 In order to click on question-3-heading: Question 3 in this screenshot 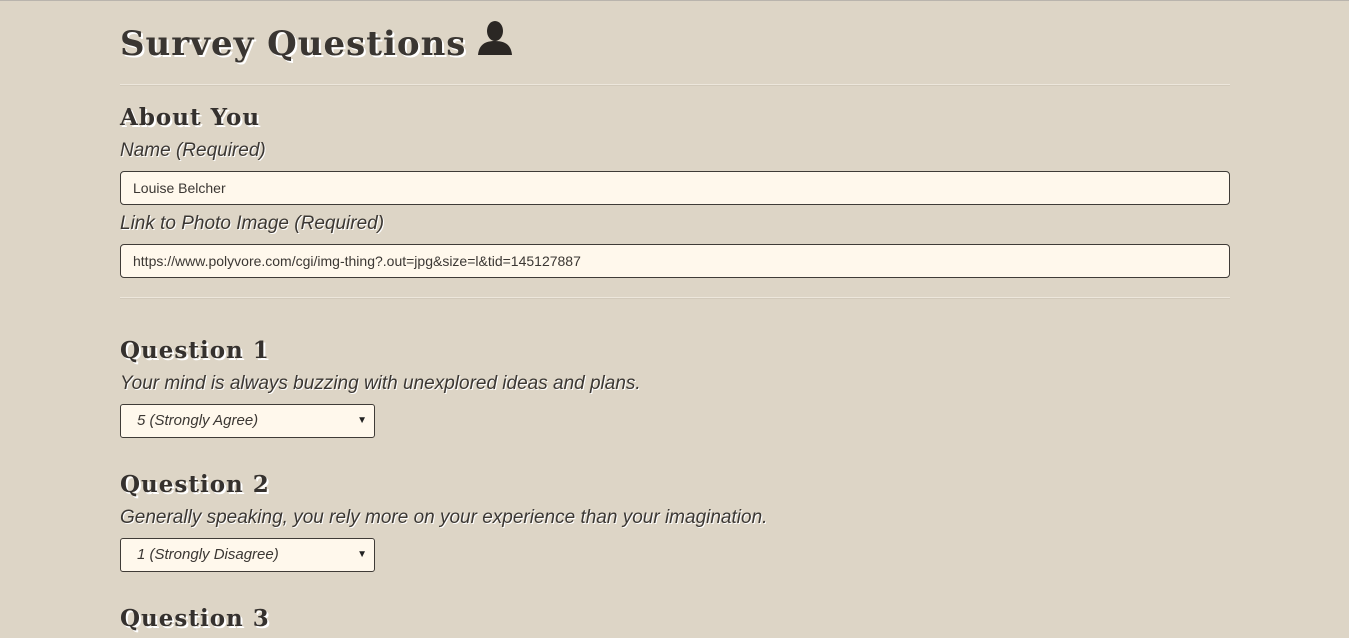, I will do `click(195, 618)`.